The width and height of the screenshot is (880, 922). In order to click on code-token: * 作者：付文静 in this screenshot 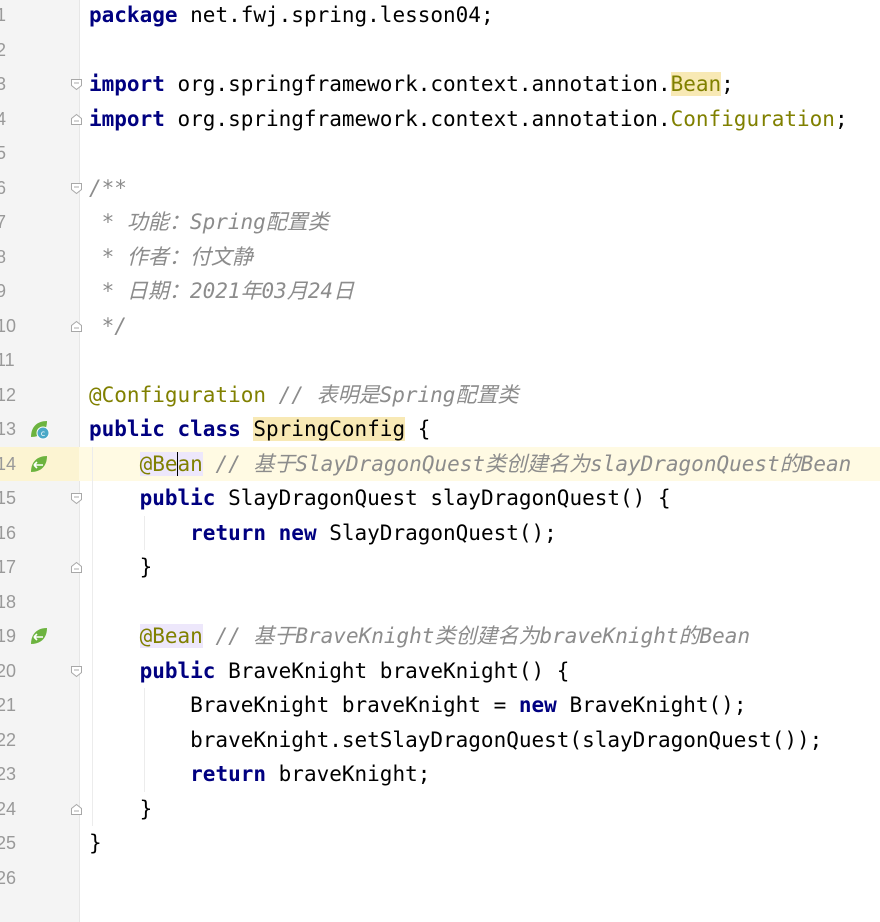, I will do `click(171, 256)`.